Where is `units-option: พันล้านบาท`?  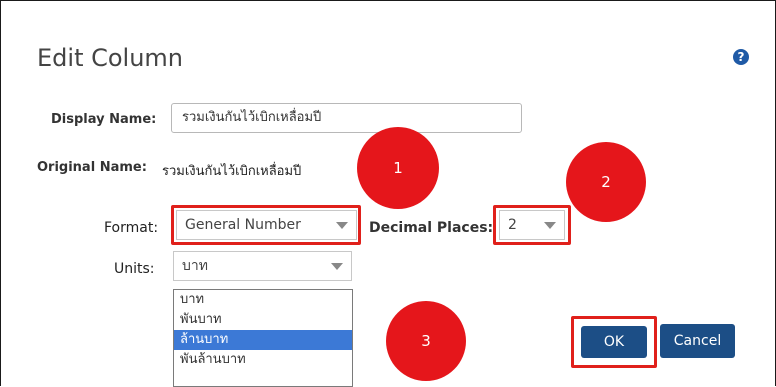
units-option: พันล้านบาท is located at coordinates (263, 360).